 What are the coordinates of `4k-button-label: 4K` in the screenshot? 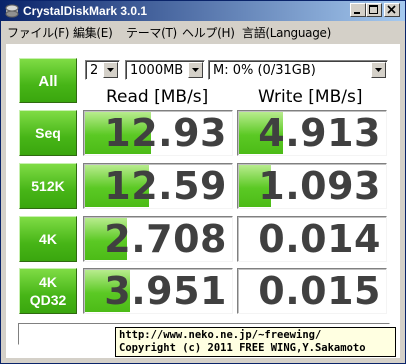 It's located at (48, 239).